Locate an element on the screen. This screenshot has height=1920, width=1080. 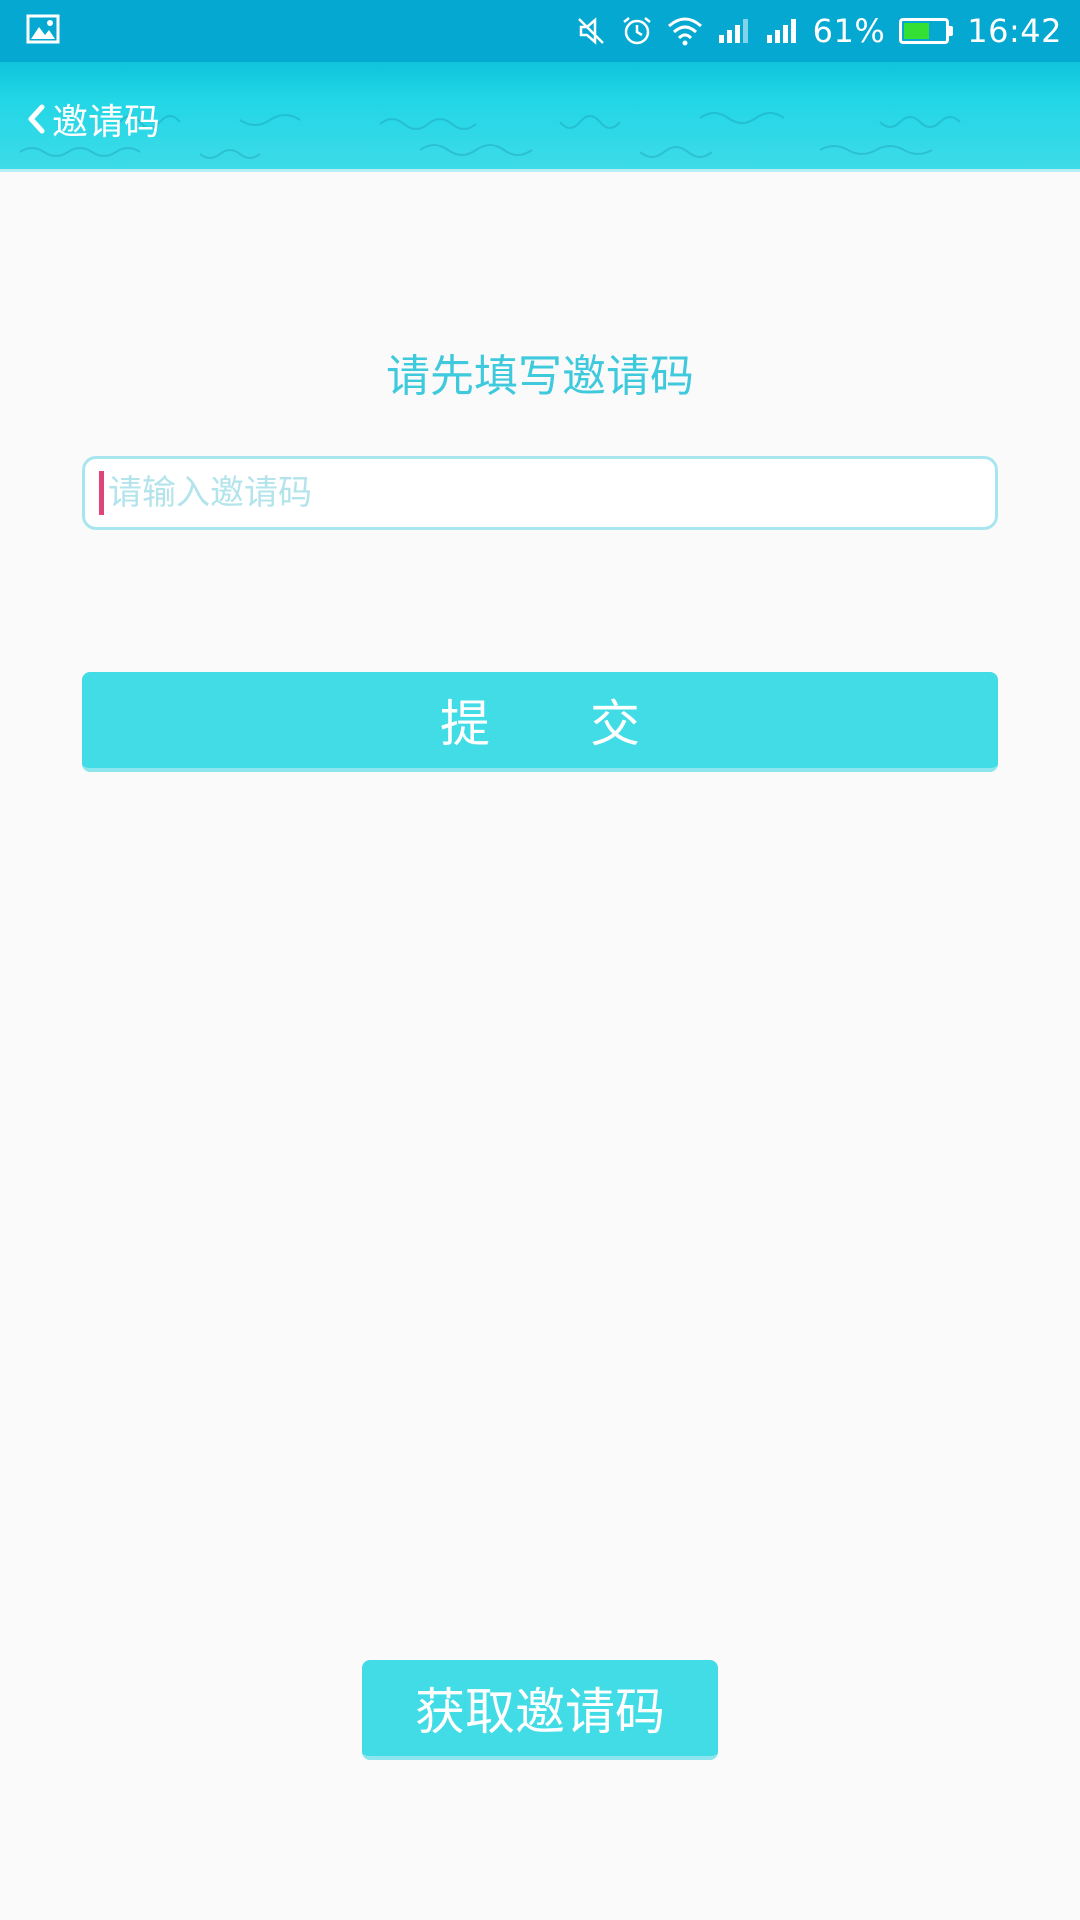
submit-button: 提交 is located at coordinates (540, 722).